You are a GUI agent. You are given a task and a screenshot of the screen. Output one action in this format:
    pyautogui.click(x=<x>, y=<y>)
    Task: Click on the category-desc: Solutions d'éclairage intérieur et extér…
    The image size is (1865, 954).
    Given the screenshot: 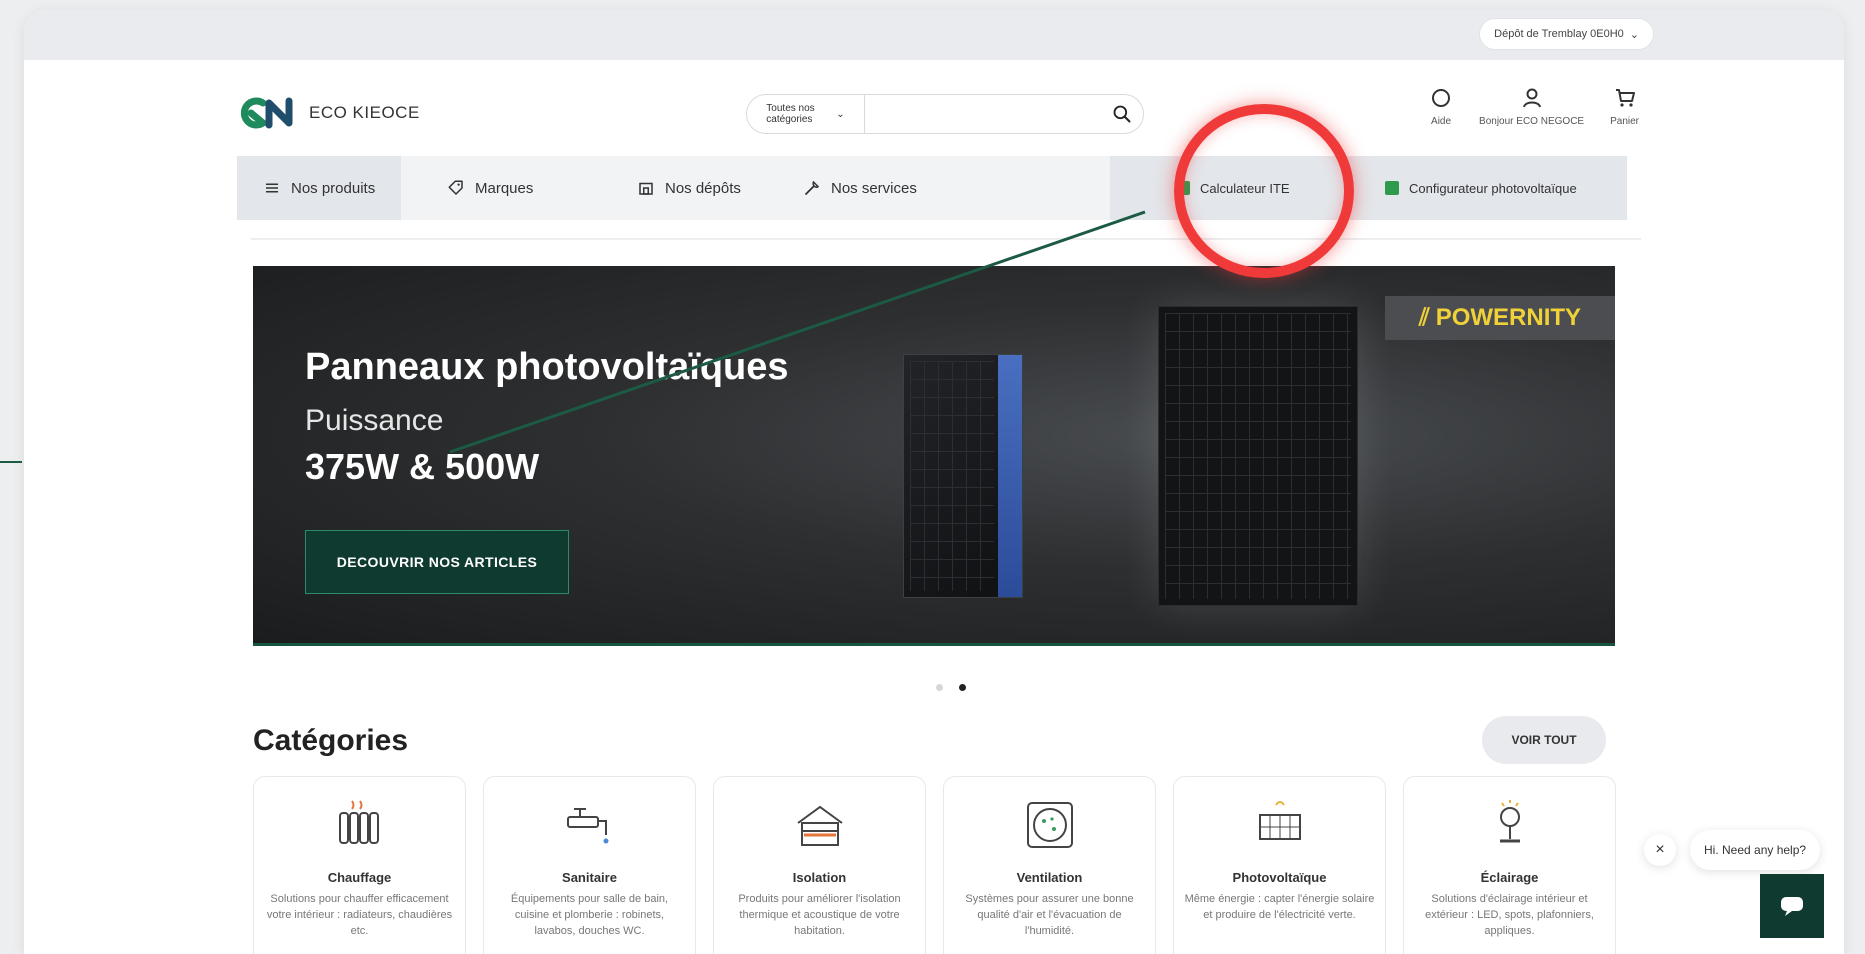 What is the action you would take?
    pyautogui.click(x=1509, y=915)
    